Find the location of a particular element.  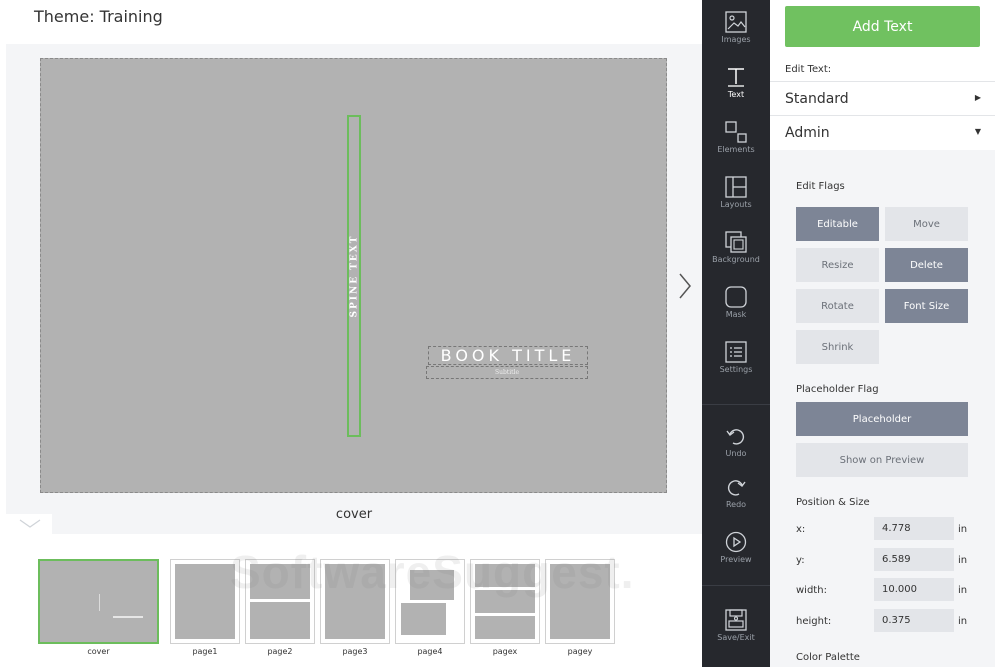

page-label: cover is located at coordinates (354, 514).